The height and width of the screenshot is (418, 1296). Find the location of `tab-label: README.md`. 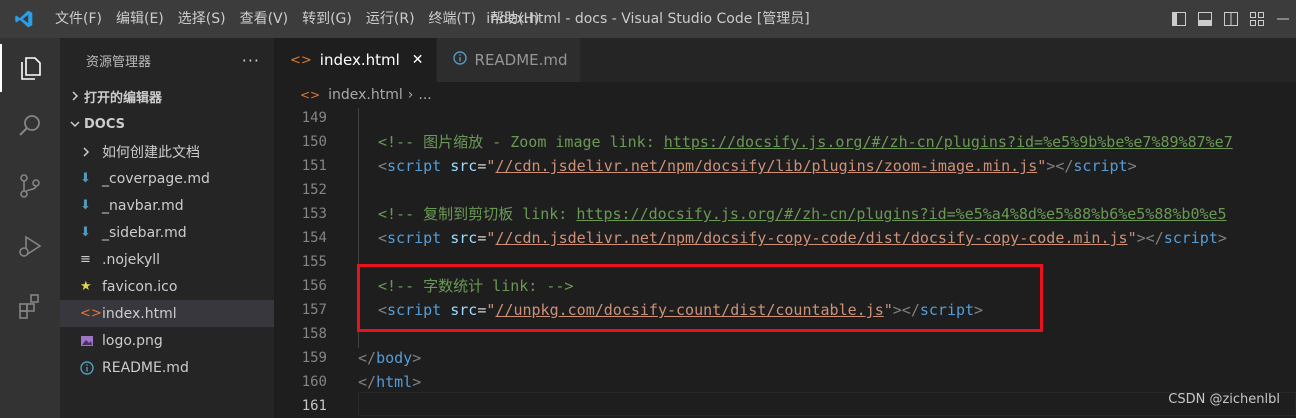

tab-label: README.md is located at coordinates (521, 60).